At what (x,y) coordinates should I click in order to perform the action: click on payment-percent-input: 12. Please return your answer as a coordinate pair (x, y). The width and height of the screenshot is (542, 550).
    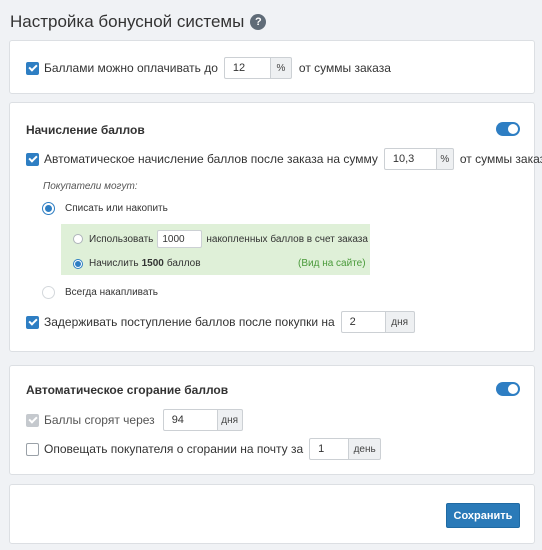
    Looking at the image, I should click on (247, 68).